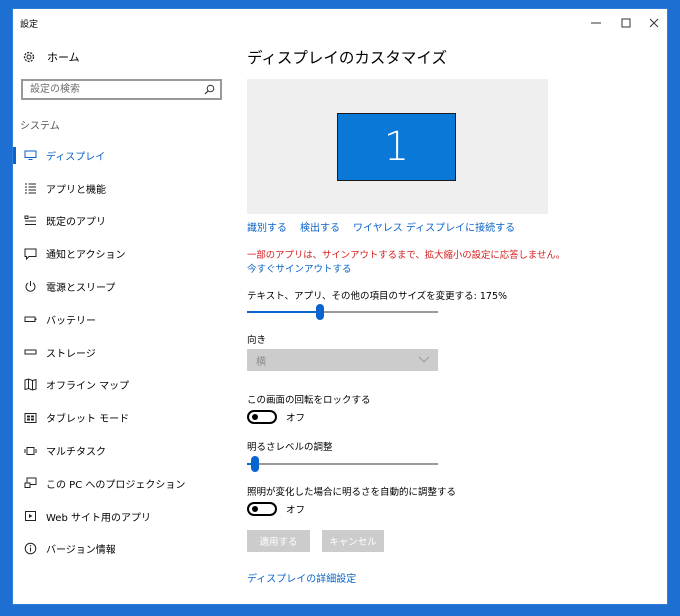 The height and width of the screenshot is (616, 680). Describe the element at coordinates (124, 450) in the screenshot. I see `sidebar-item-multitasking: マルチタスク` at that location.